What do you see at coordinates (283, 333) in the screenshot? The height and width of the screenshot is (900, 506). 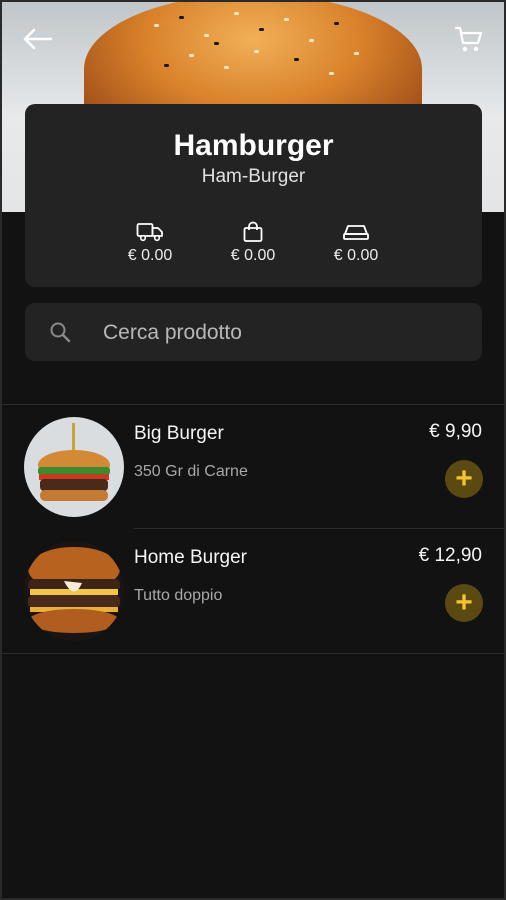 I see `search-input` at bounding box center [283, 333].